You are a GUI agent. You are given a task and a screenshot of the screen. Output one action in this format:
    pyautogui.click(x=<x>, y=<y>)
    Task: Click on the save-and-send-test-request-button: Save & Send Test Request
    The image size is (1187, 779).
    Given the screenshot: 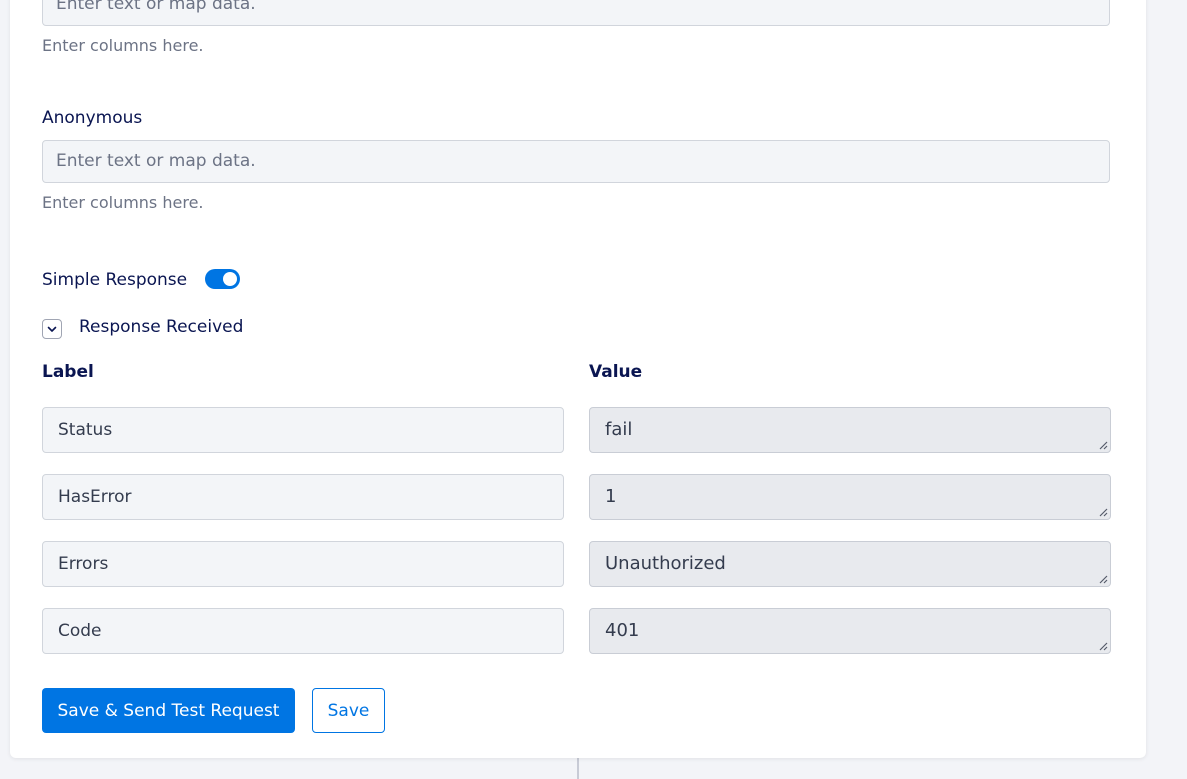 What is the action you would take?
    pyautogui.click(x=168, y=710)
    